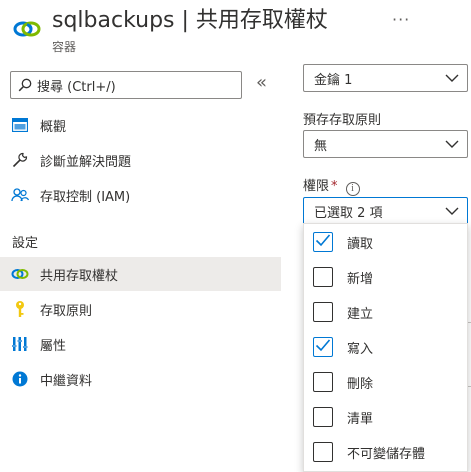 The image size is (471, 472). What do you see at coordinates (360, 384) in the screenshot?
I see `option-label: 刪除` at bounding box center [360, 384].